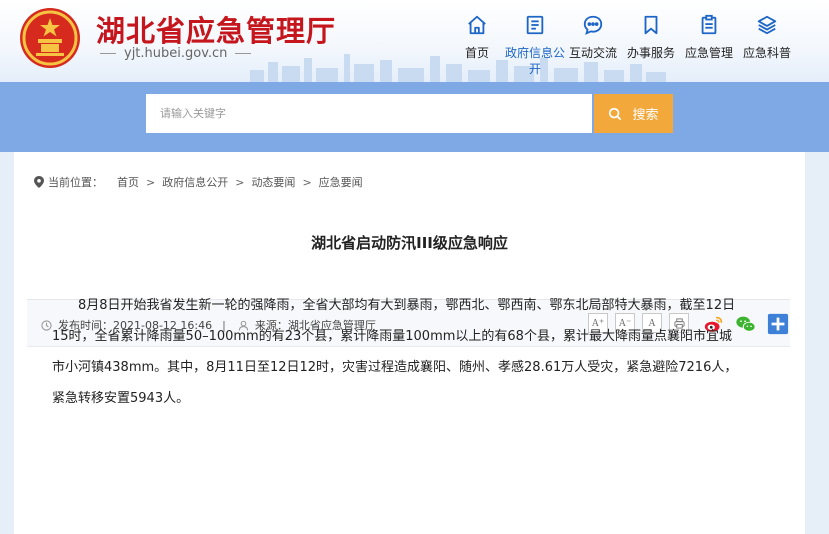  I want to click on nav-item-services: 办事服务, so click(651, 45).